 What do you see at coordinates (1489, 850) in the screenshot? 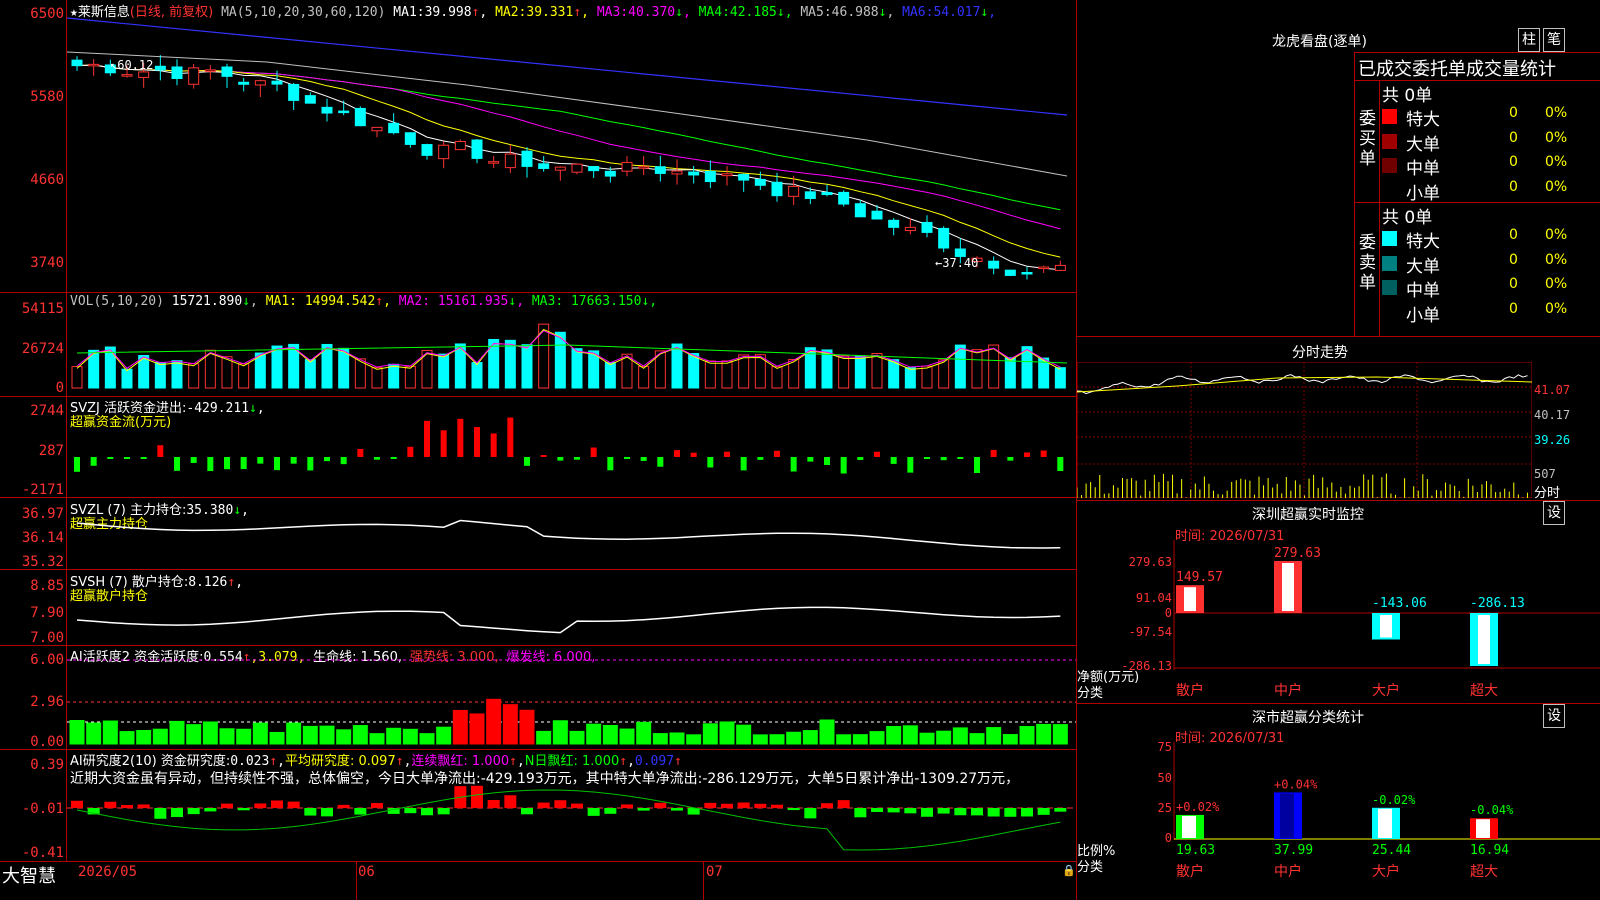
I see `ratio-value-label: 16.94` at bounding box center [1489, 850].